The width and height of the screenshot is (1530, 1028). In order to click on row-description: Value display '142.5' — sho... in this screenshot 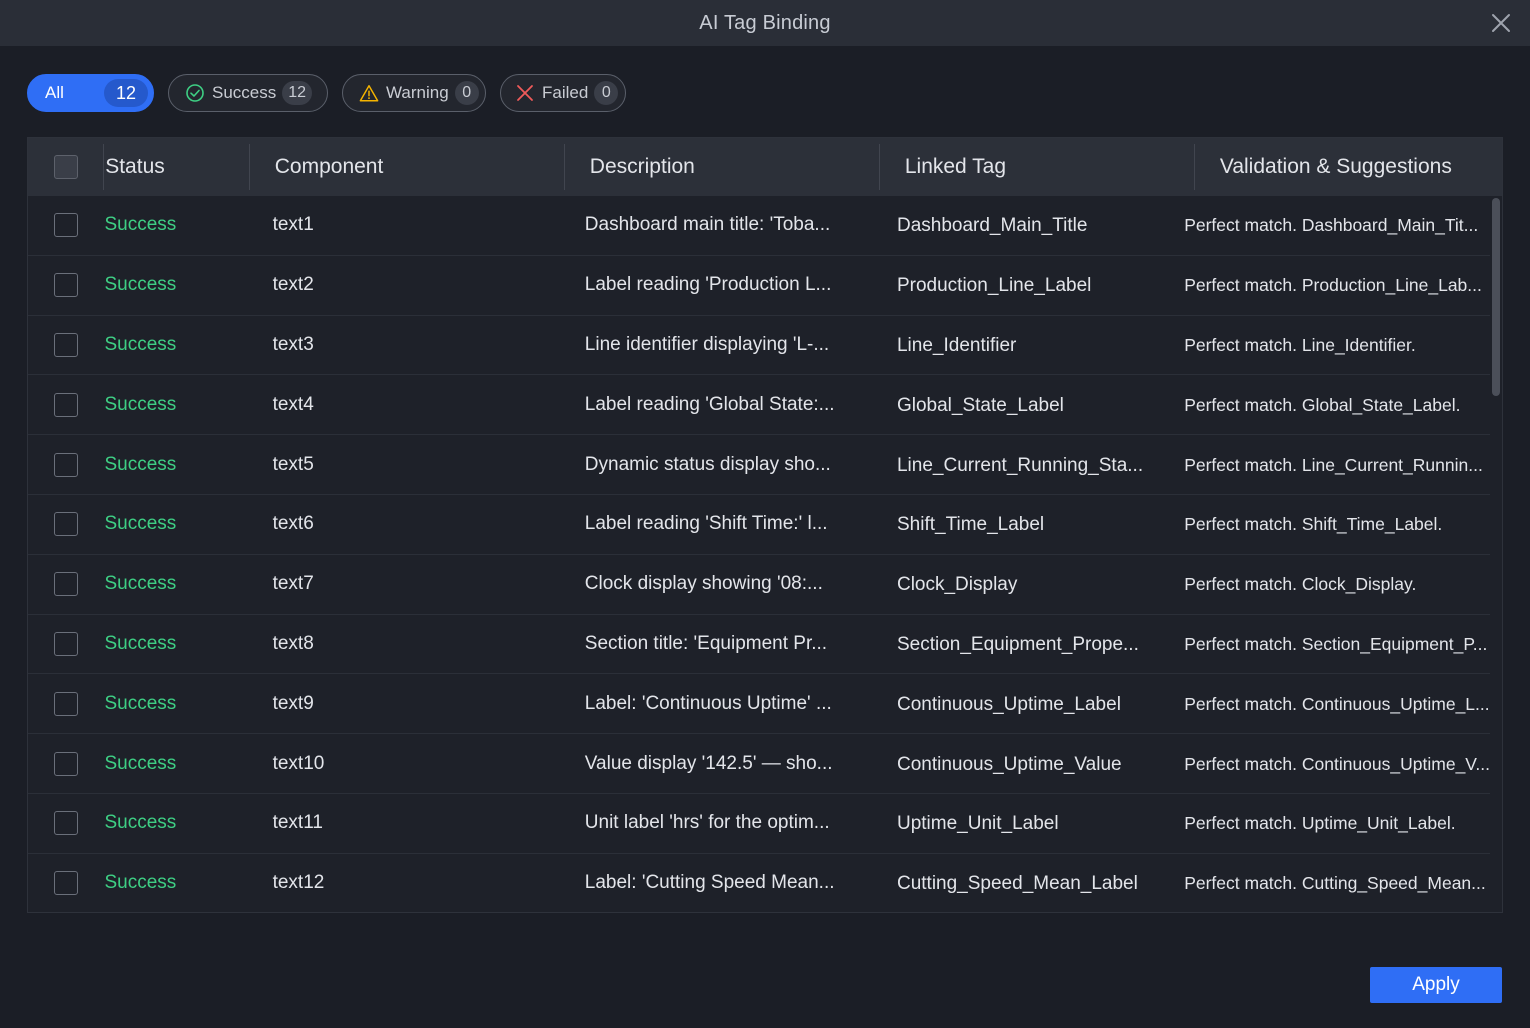, I will do `click(708, 763)`.